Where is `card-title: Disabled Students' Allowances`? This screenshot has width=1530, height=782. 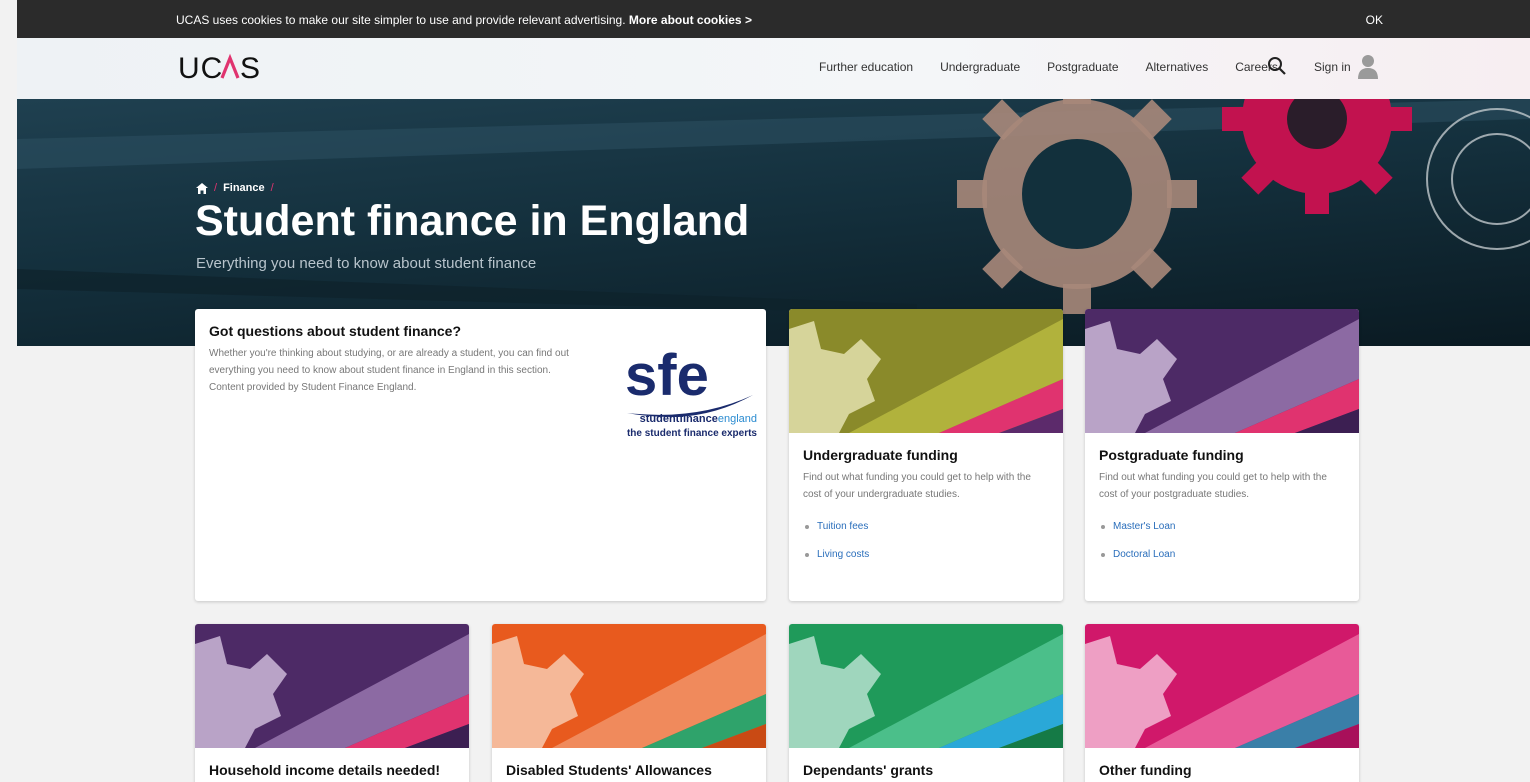
card-title: Disabled Students' Allowances is located at coordinates (609, 770).